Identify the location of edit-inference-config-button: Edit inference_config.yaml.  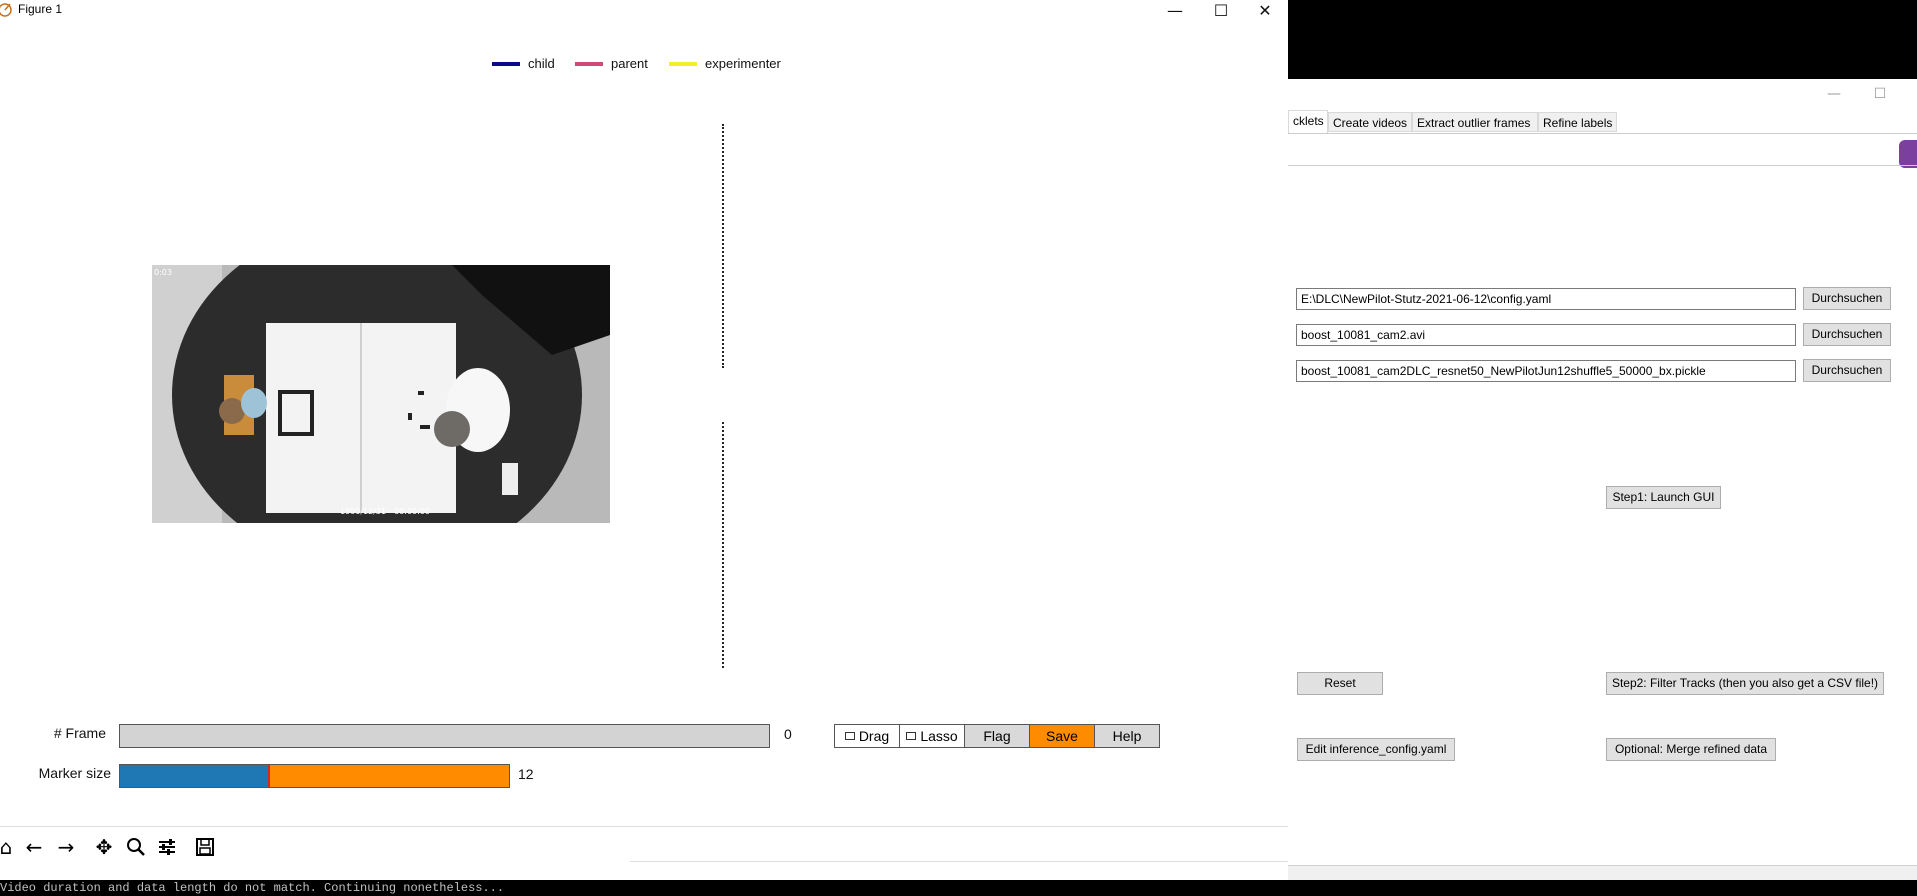
(1376, 749).